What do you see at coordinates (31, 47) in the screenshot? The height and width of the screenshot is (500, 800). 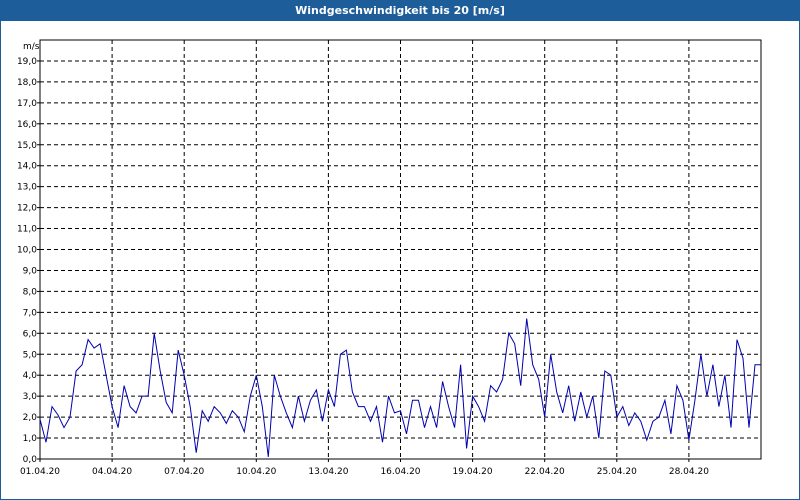 I see `y-axis-label: m/s` at bounding box center [31, 47].